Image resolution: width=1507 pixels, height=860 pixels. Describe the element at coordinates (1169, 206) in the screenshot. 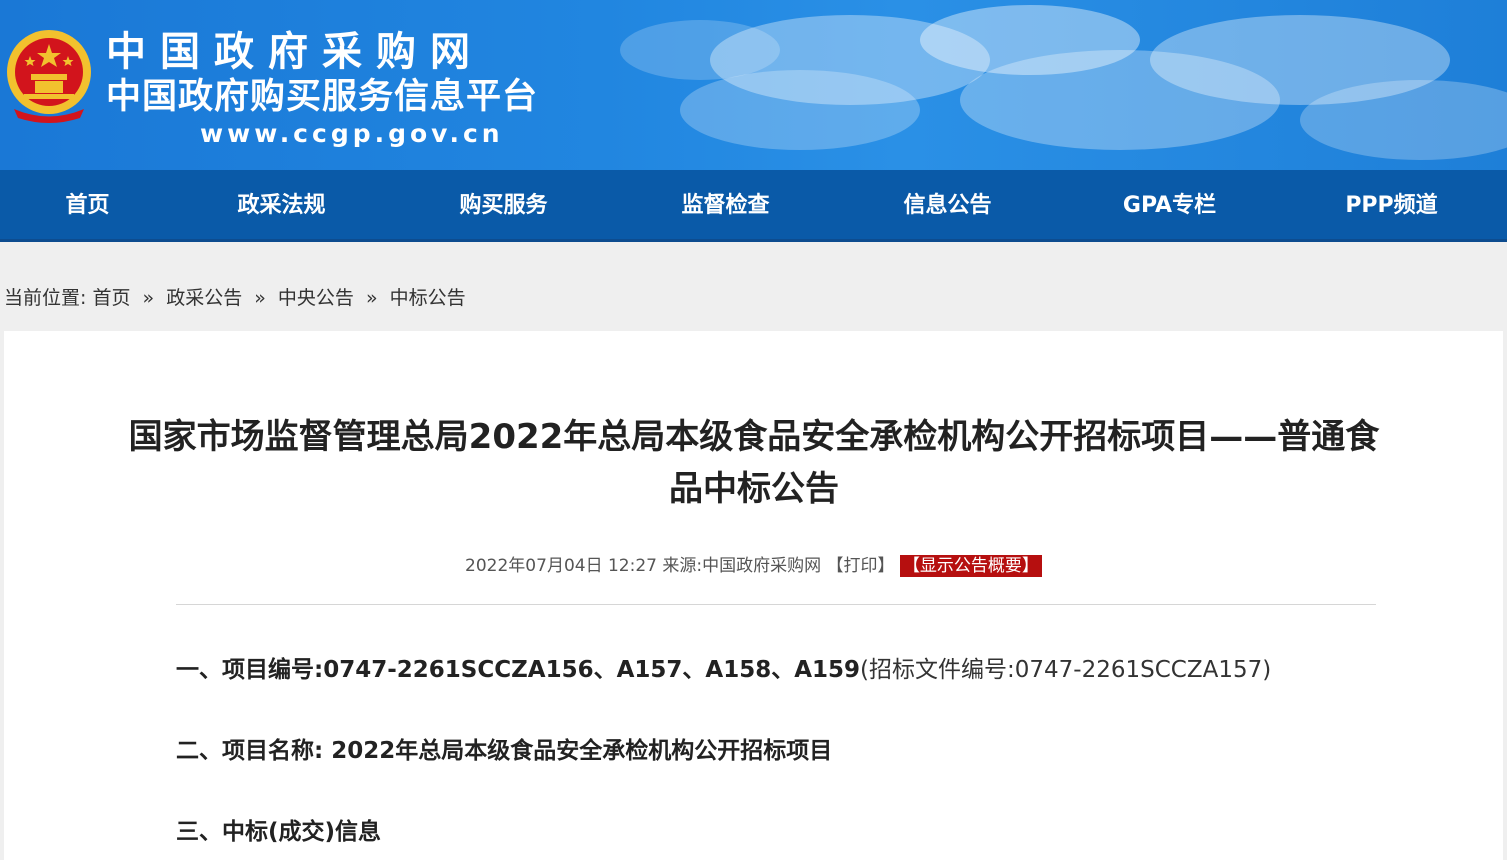

I see `nav-item-gpa: GPA专栏` at that location.